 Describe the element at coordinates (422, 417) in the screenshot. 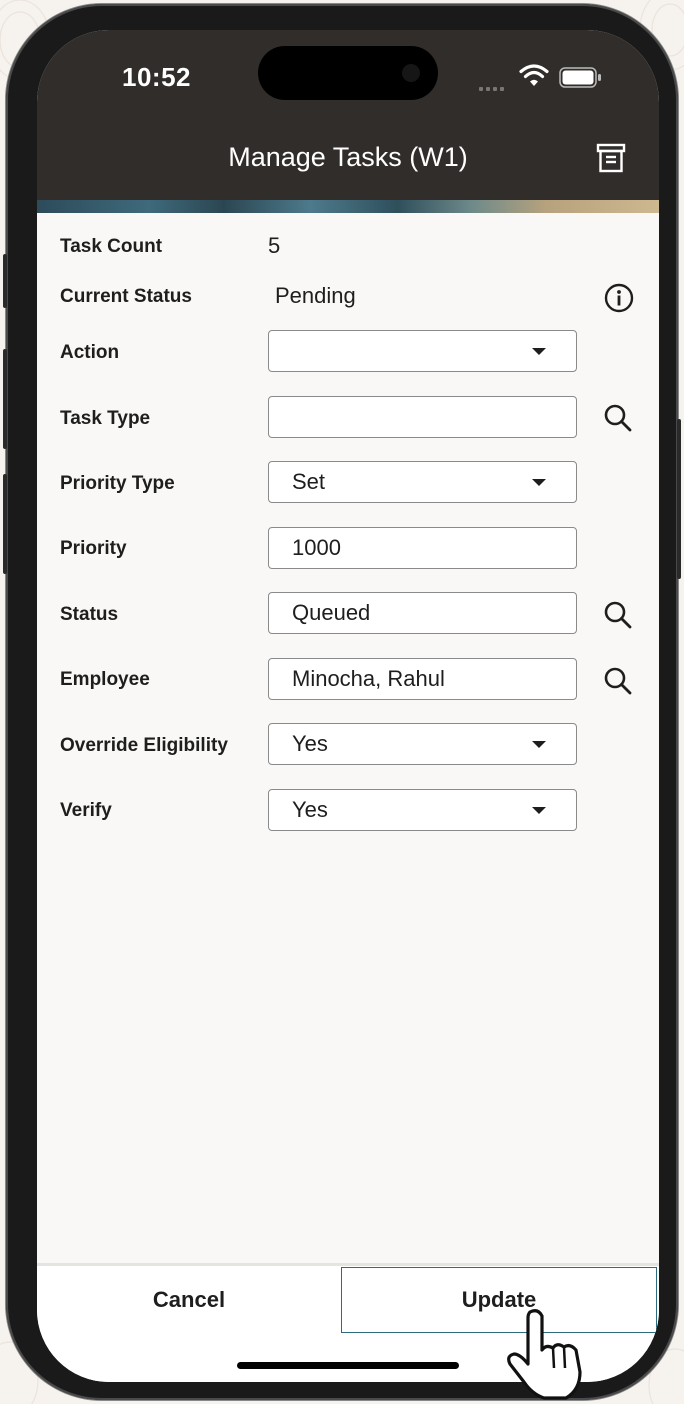

I see `task-type-input` at that location.